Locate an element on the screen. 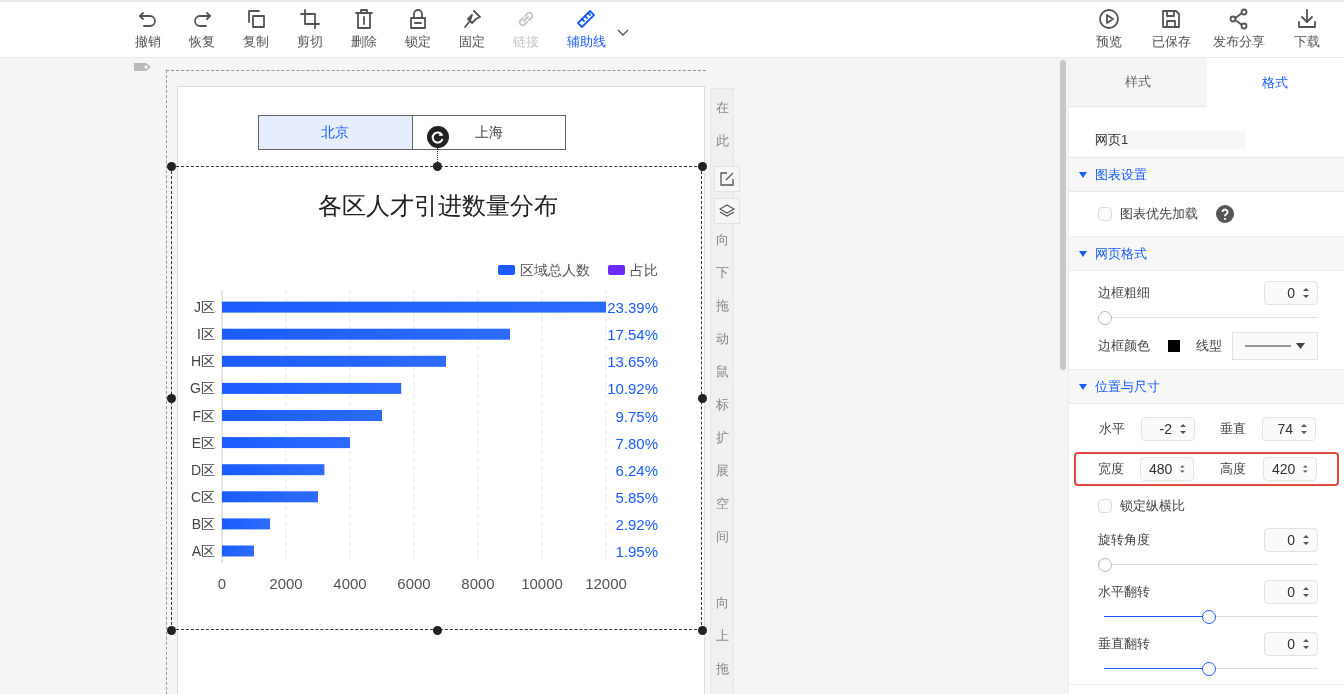  field-label: 旋转角度 is located at coordinates (1124, 540).